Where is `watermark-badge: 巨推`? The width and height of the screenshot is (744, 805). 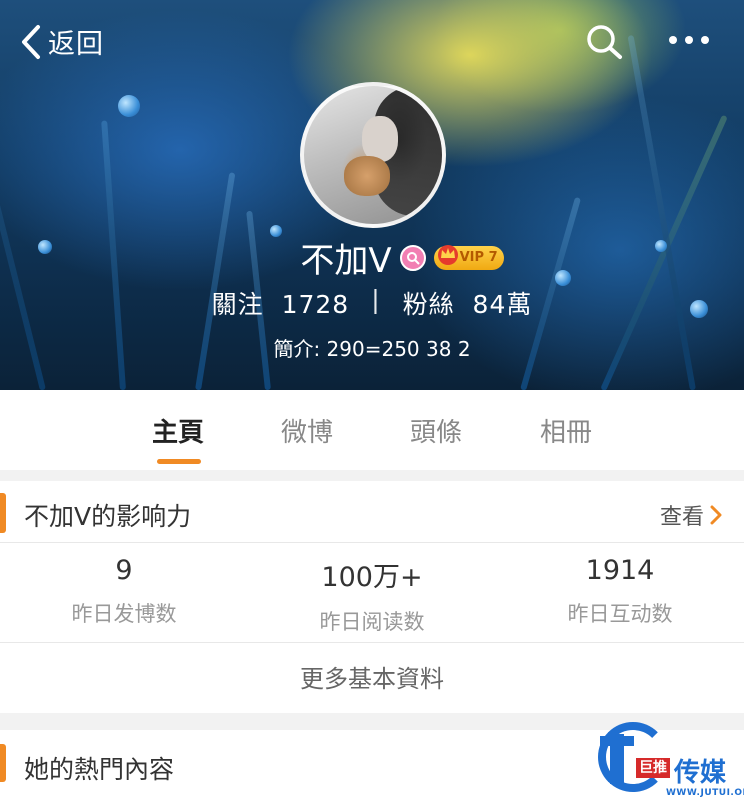
watermark-badge: 巨推 is located at coordinates (653, 768).